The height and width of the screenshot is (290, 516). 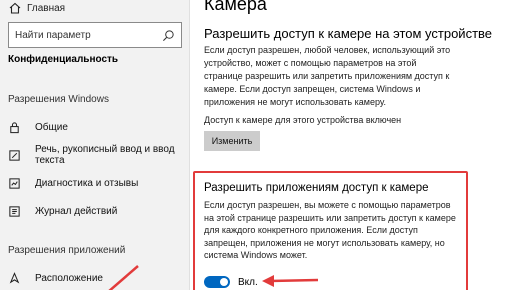 I want to click on sidebar-item-diagnostics: Диагностика и отзывы, so click(x=73, y=183).